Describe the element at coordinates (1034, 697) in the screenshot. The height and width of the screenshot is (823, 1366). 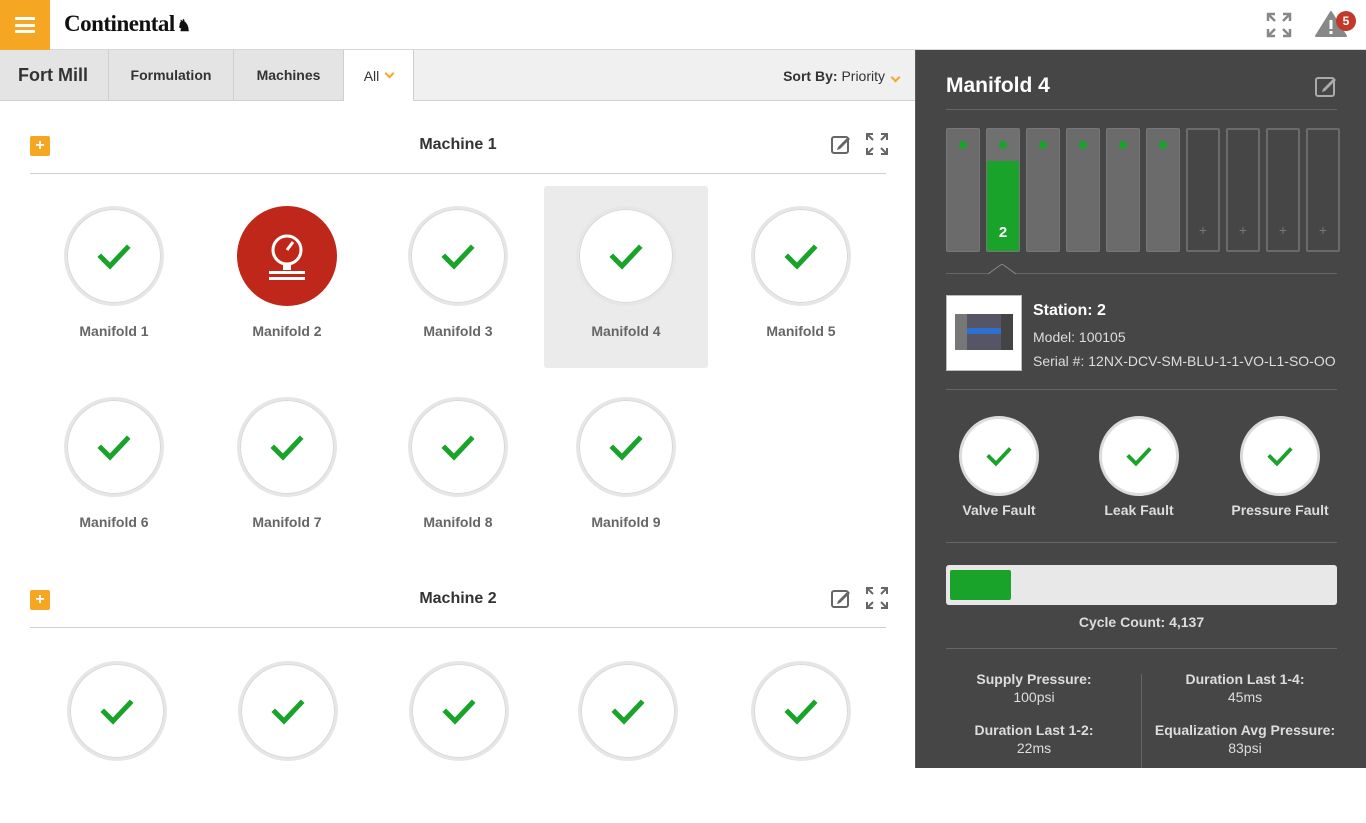
I see `stat-value: 100psi` at that location.